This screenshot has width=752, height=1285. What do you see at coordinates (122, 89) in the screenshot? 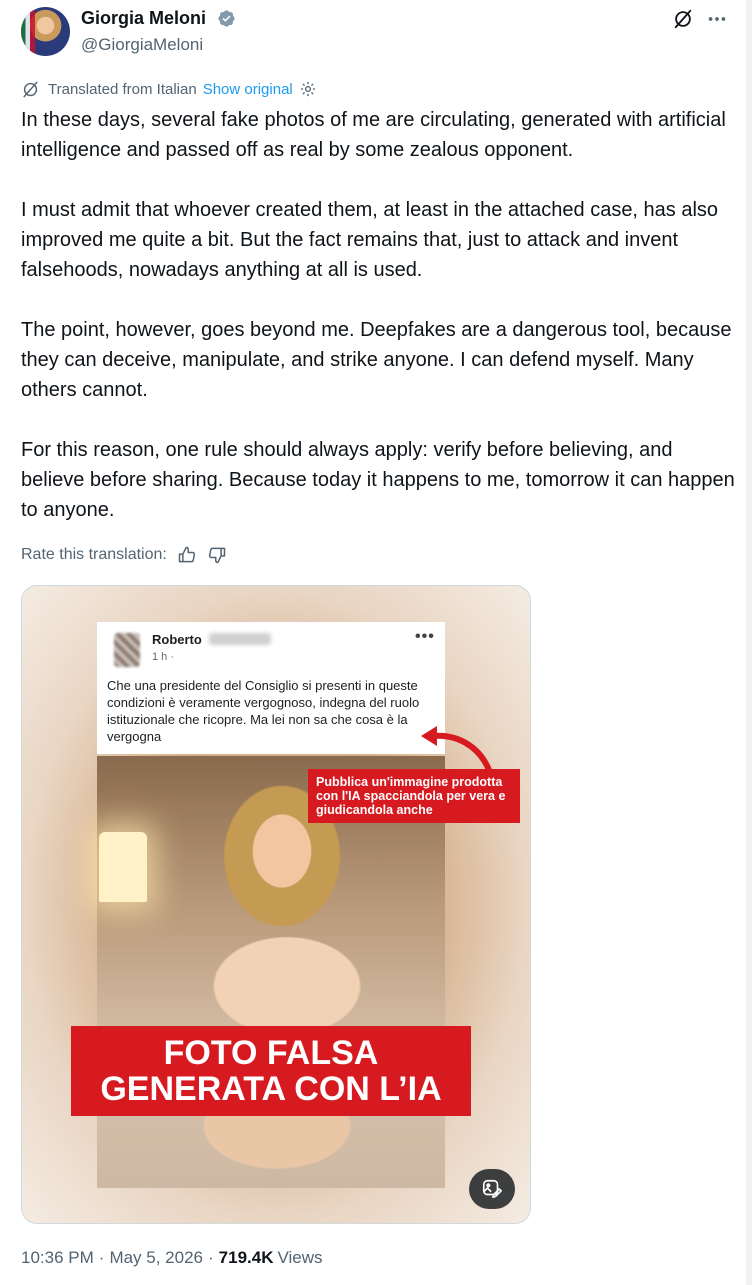
I see `translation-label: Translated from Italian` at bounding box center [122, 89].